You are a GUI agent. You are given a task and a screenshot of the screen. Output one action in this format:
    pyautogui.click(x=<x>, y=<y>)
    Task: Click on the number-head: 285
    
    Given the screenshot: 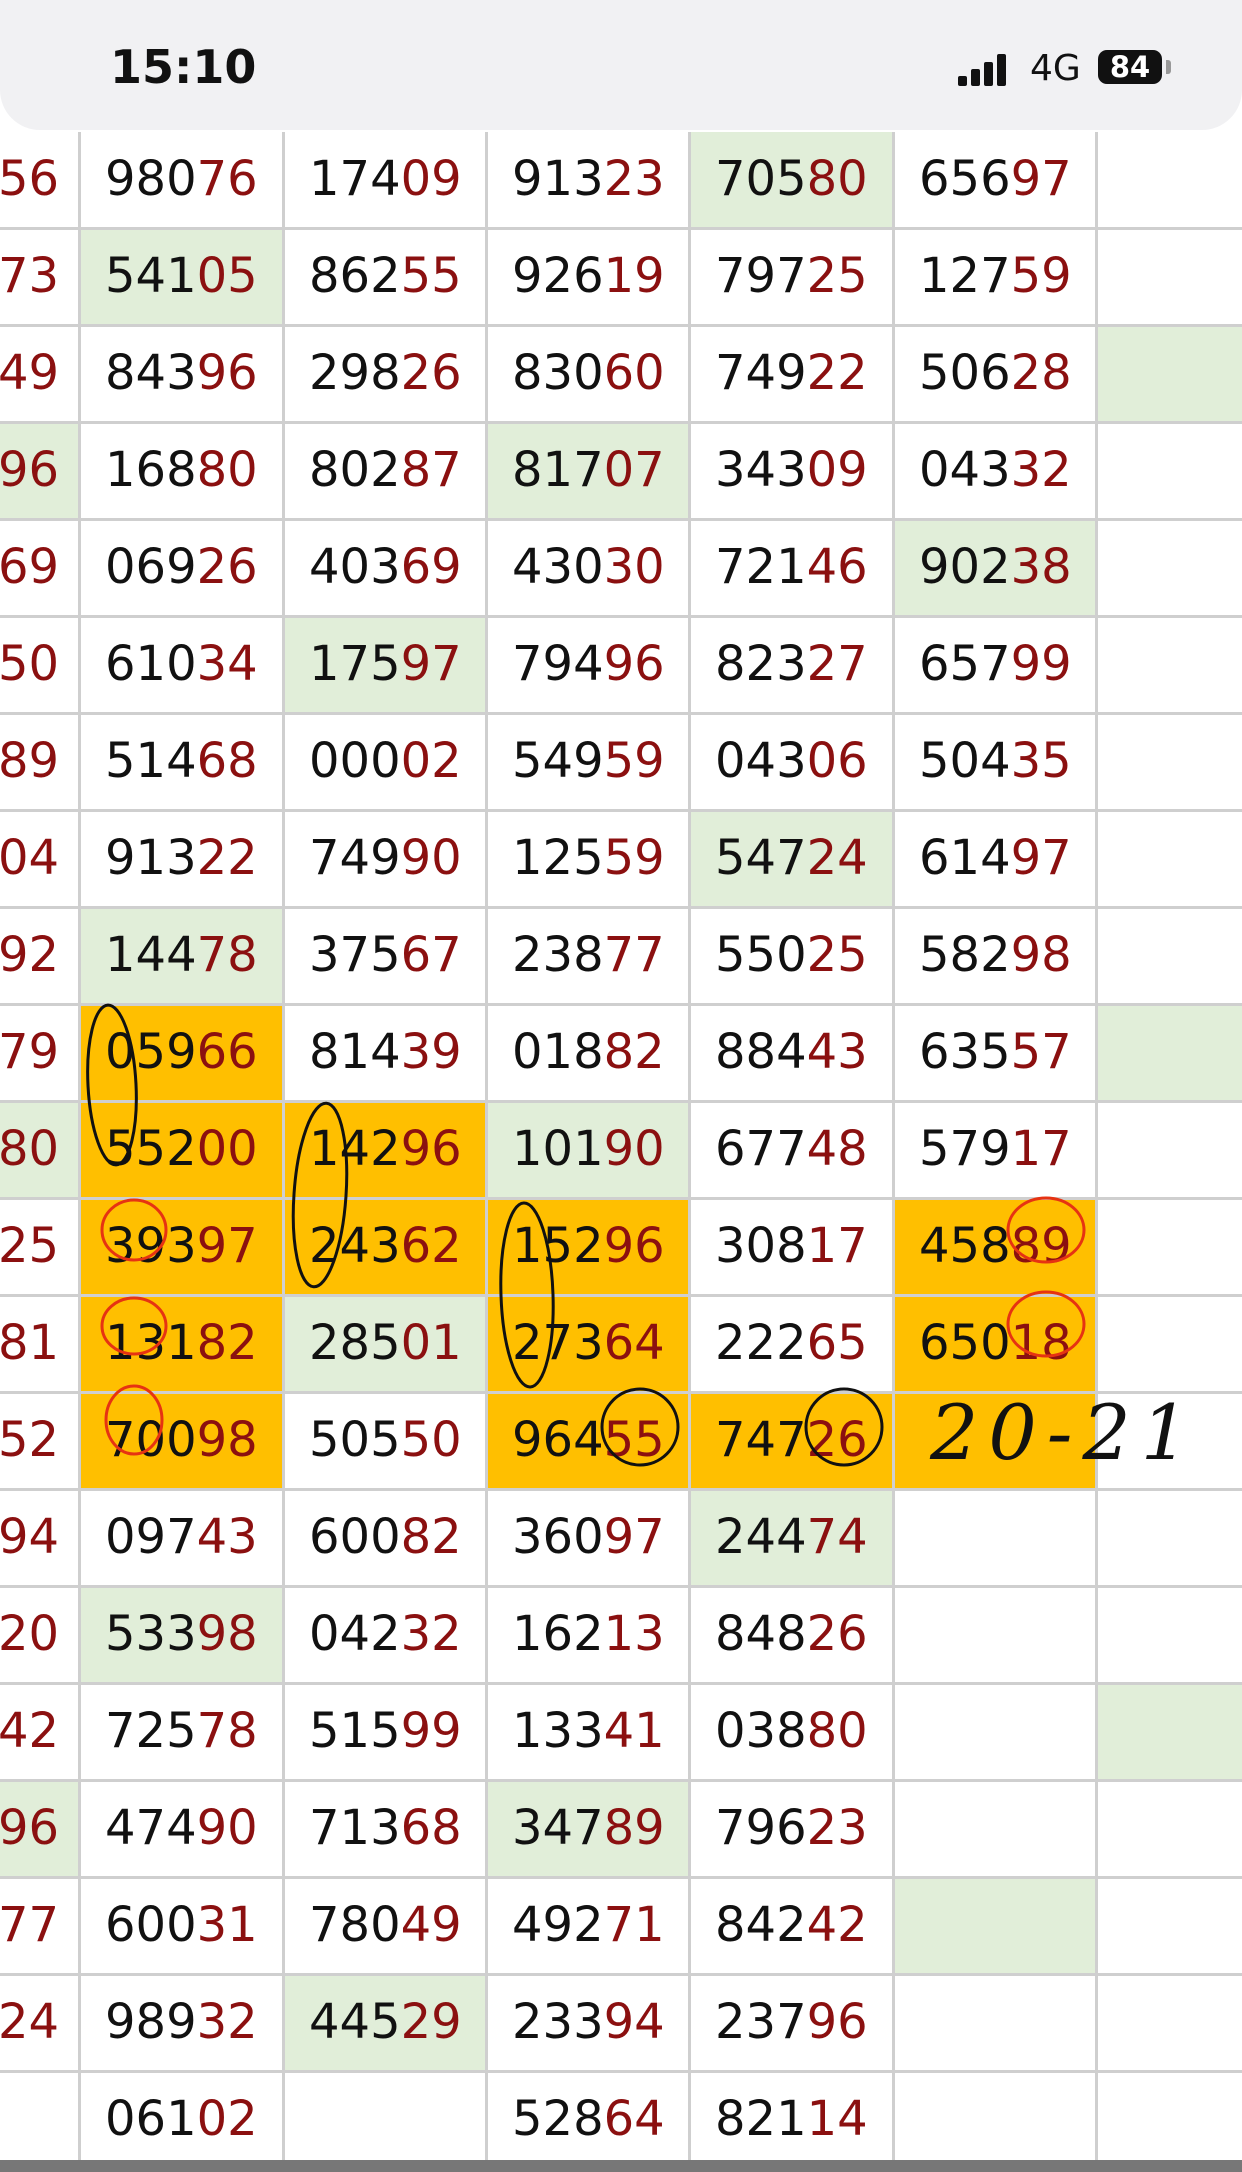 What is the action you would take?
    pyautogui.click(x=355, y=1343)
    